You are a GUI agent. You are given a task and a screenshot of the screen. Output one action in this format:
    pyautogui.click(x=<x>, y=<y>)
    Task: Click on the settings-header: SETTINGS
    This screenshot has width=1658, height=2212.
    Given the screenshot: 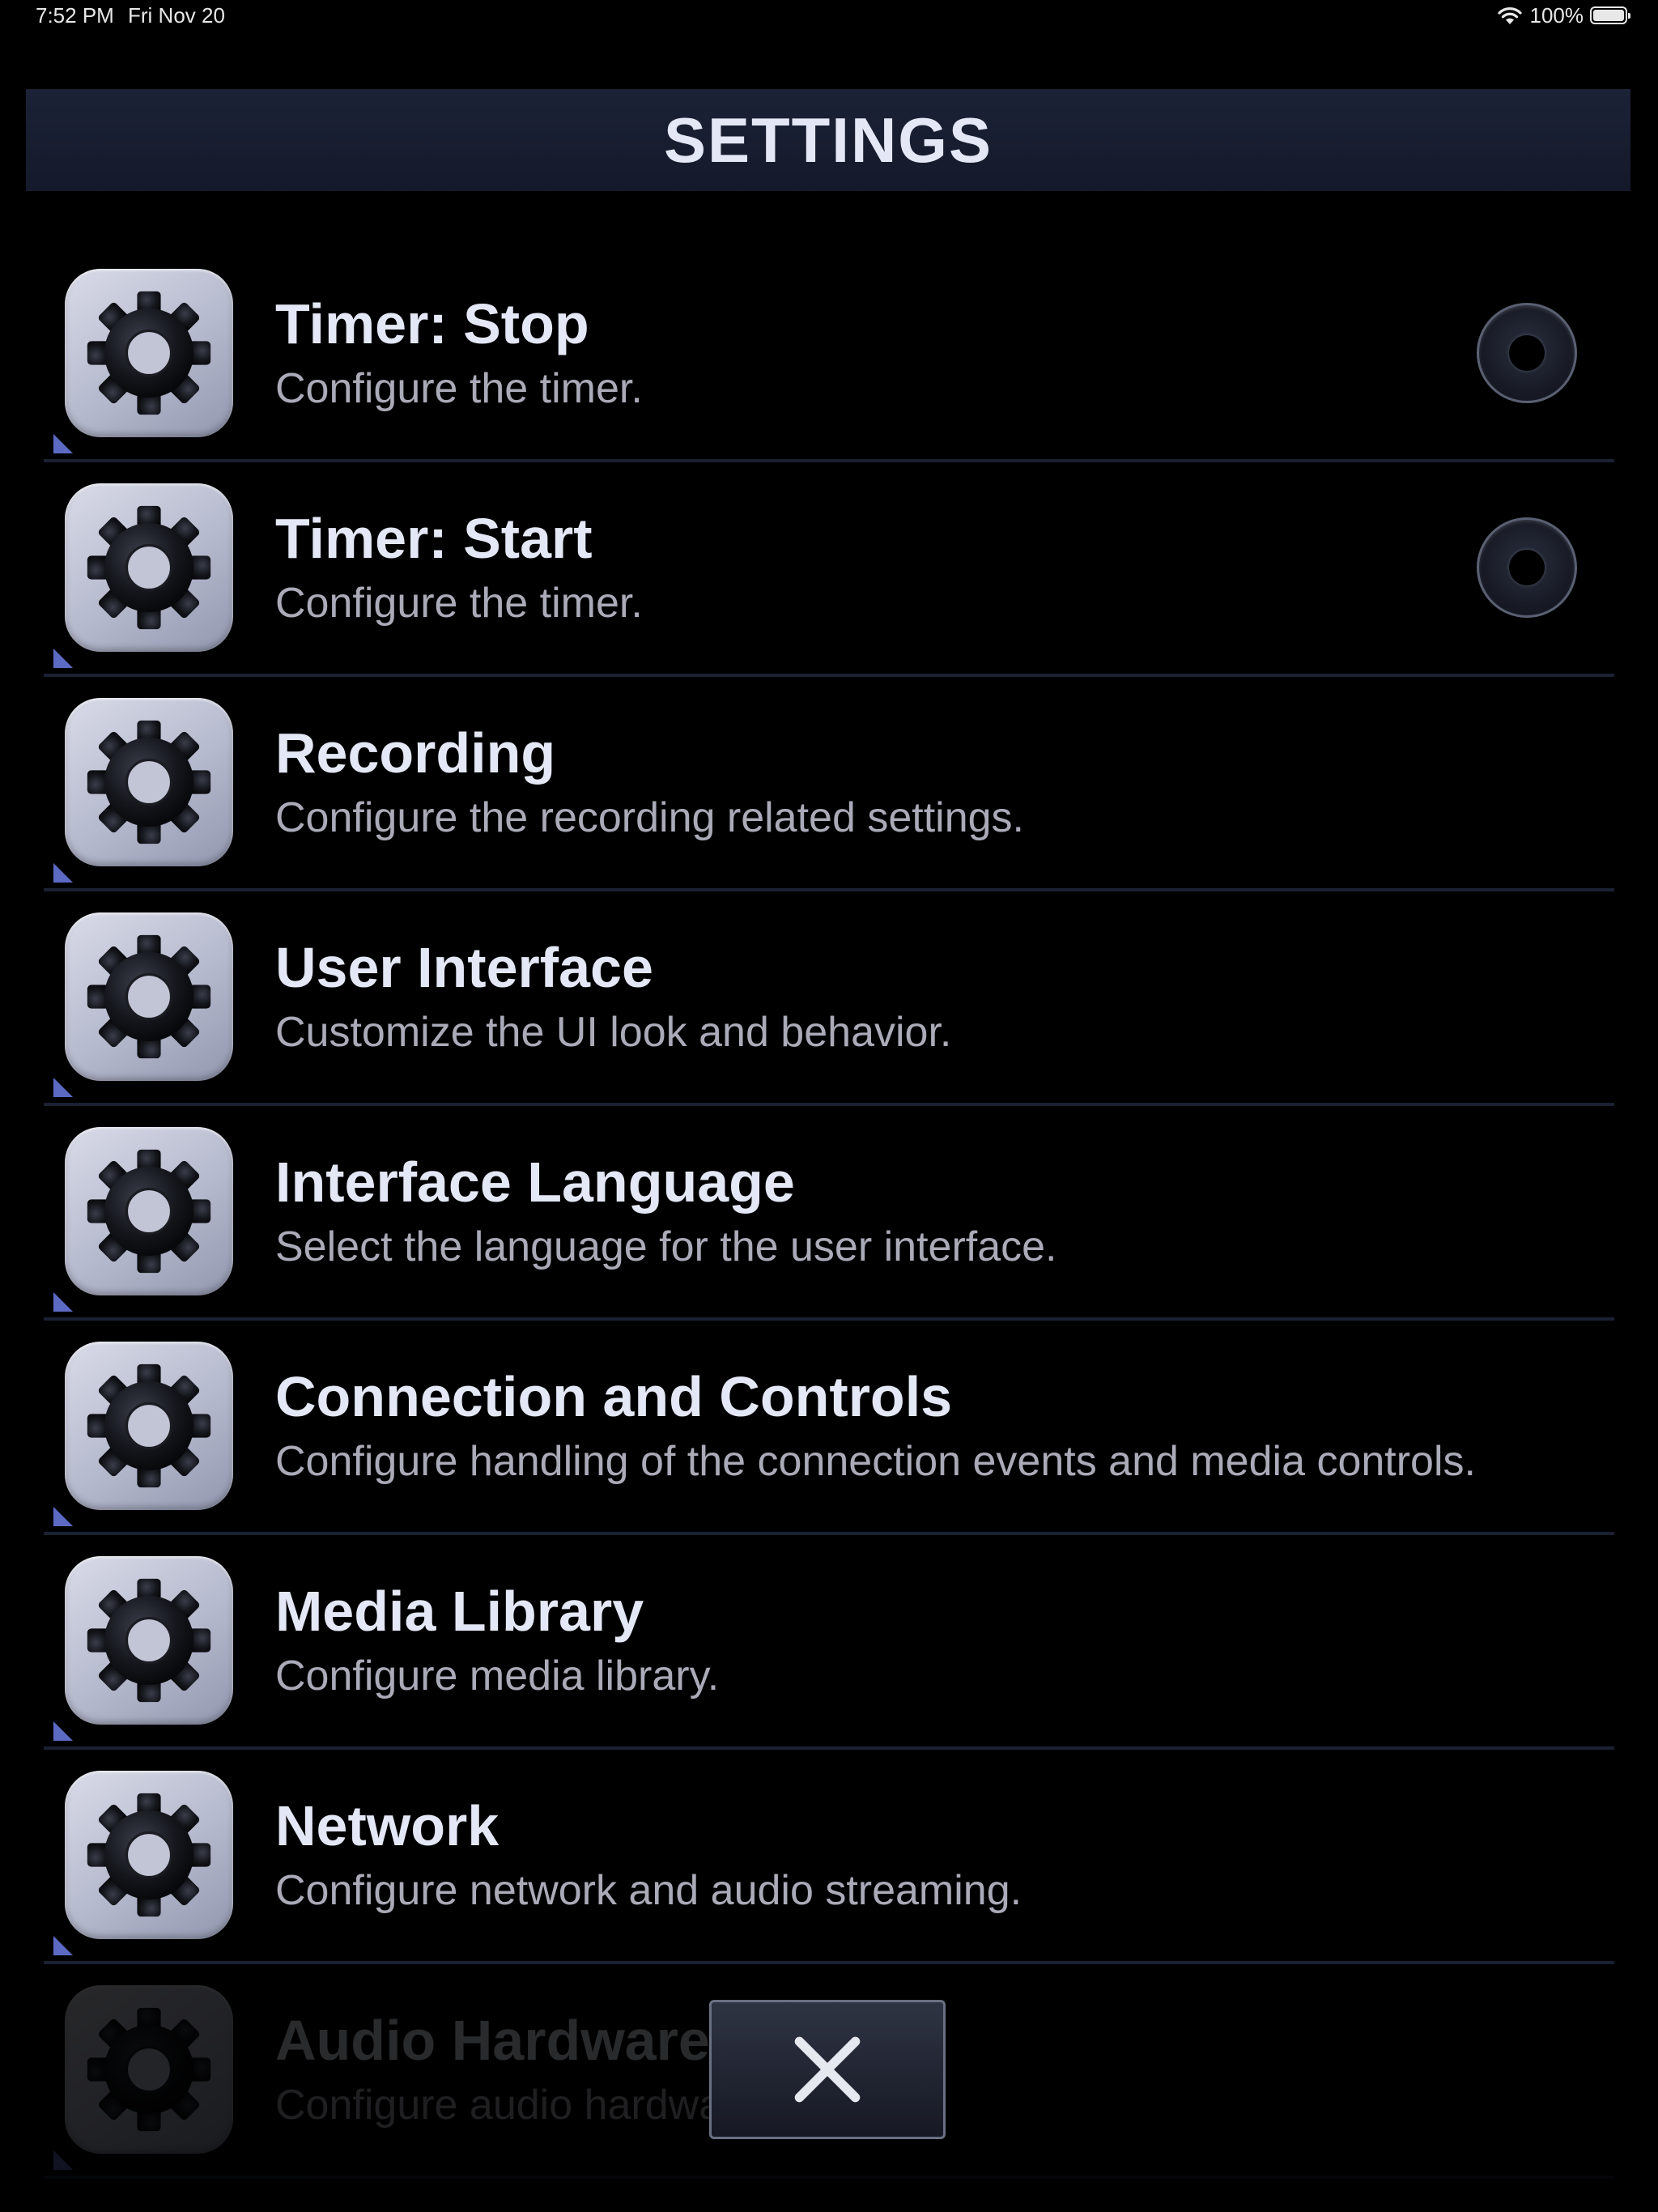 What is the action you would take?
    pyautogui.click(x=828, y=140)
    